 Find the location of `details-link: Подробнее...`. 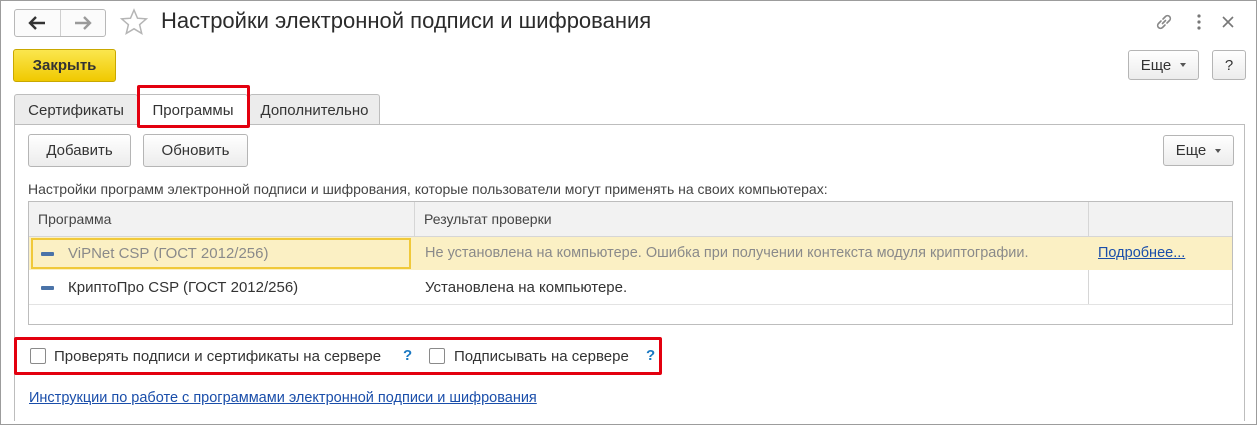

details-link: Подробнее... is located at coordinates (1141, 253).